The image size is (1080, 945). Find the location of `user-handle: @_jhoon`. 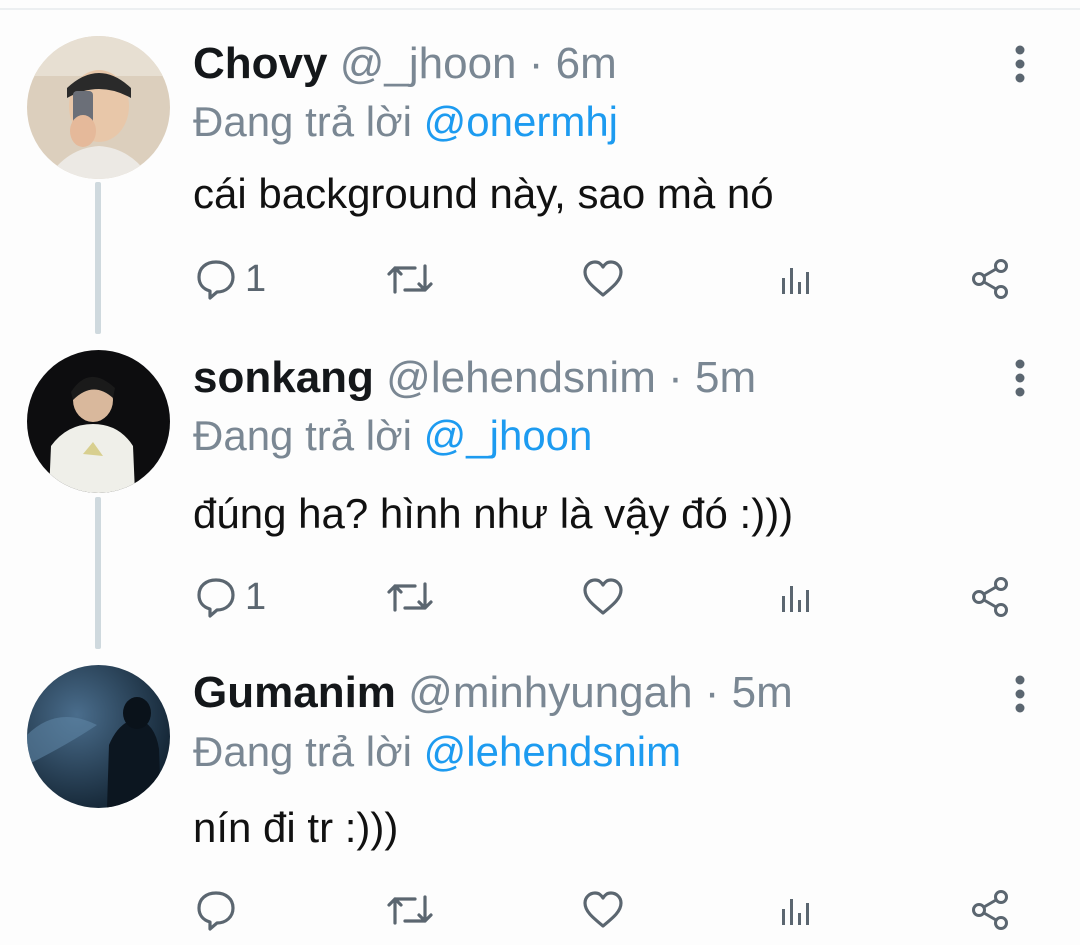

user-handle: @_jhoon is located at coordinates (428, 63).